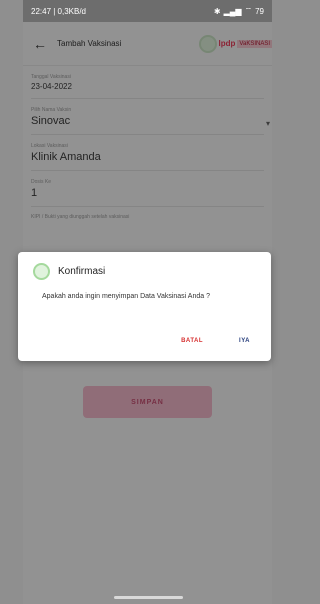  I want to click on cancel-button: BATAL, so click(192, 341).